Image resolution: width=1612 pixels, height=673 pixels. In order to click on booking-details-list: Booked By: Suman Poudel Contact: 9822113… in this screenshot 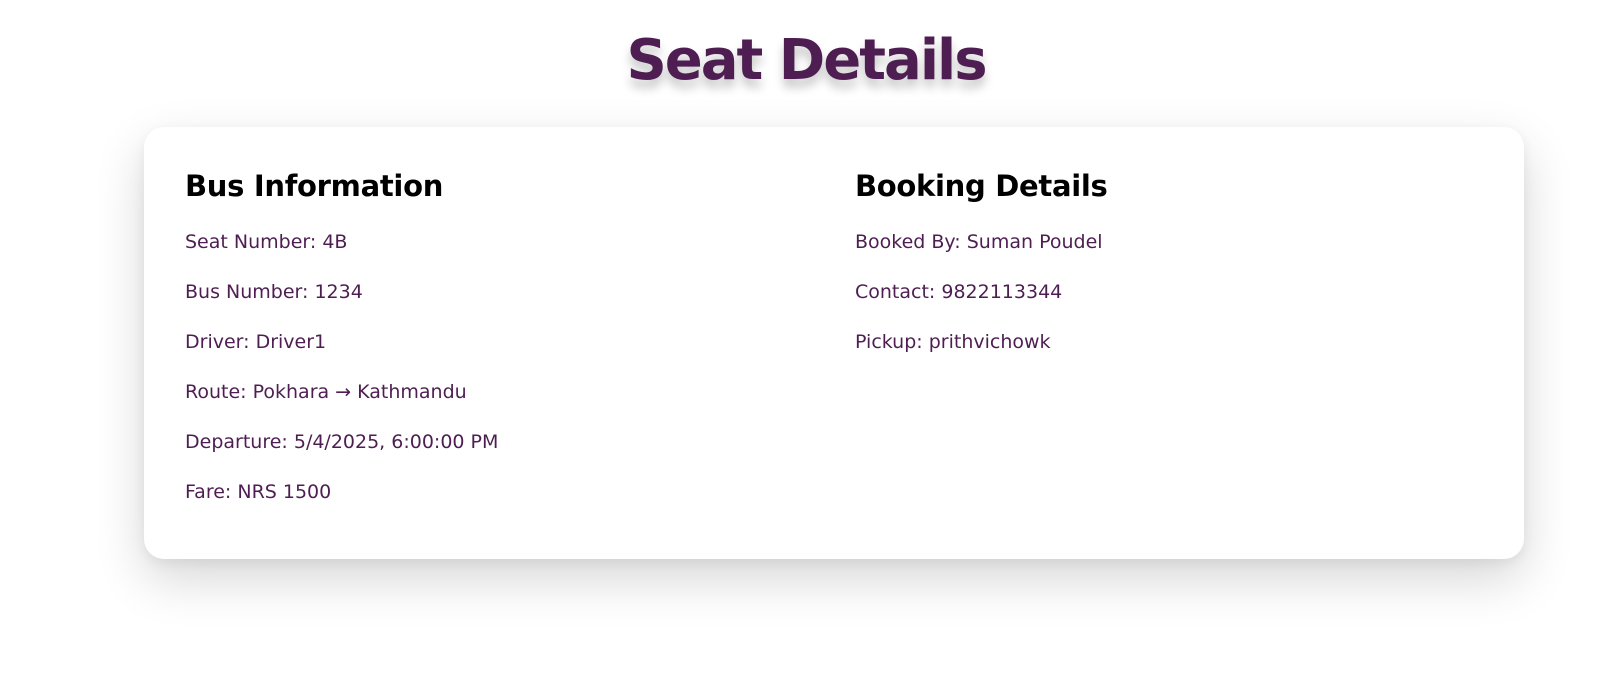, I will do `click(1155, 305)`.